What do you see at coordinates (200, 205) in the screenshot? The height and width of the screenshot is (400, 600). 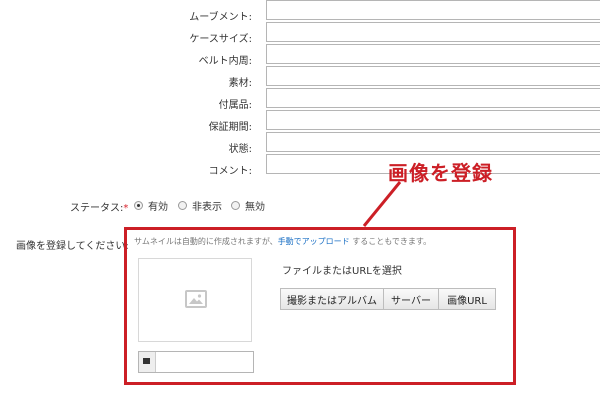 I see `status-radio-hidden: 非表示` at bounding box center [200, 205].